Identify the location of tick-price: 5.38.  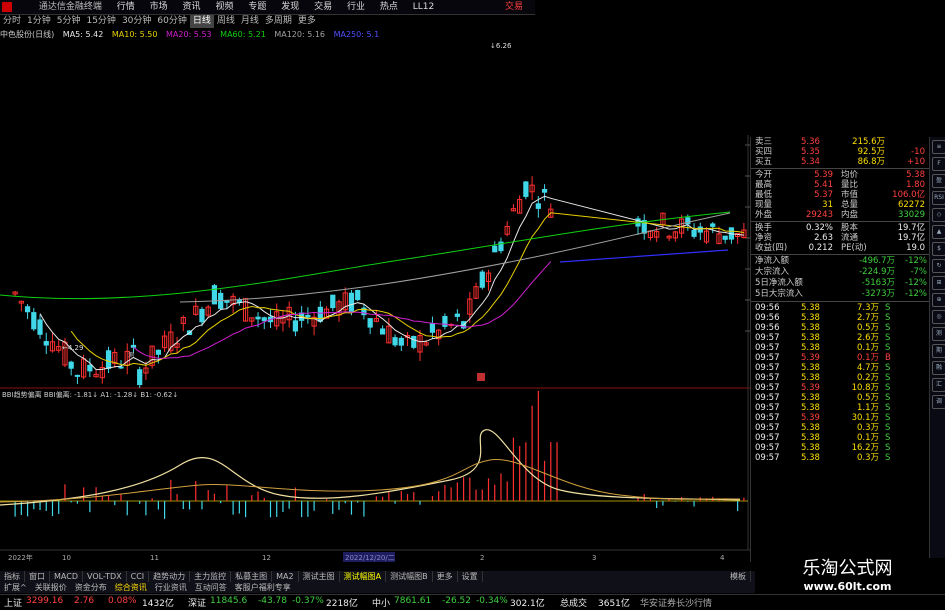
(810, 428).